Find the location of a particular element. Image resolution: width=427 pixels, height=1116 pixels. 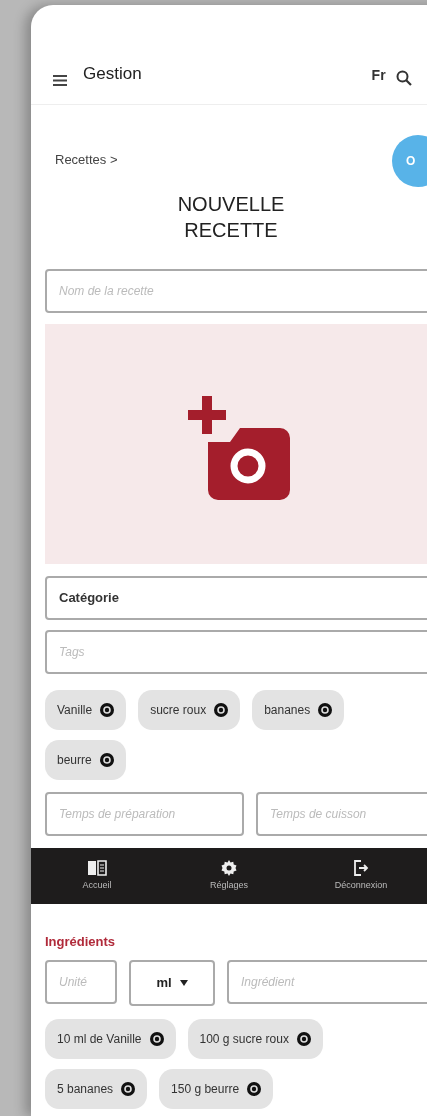

tag-chip: beurre is located at coordinates (85, 760).